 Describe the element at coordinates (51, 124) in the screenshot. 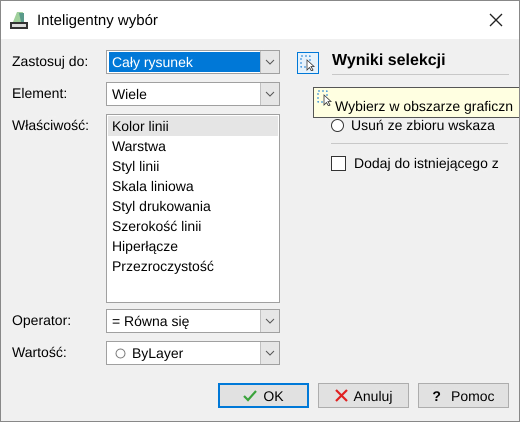

I see `field-label: Właściwość:` at that location.